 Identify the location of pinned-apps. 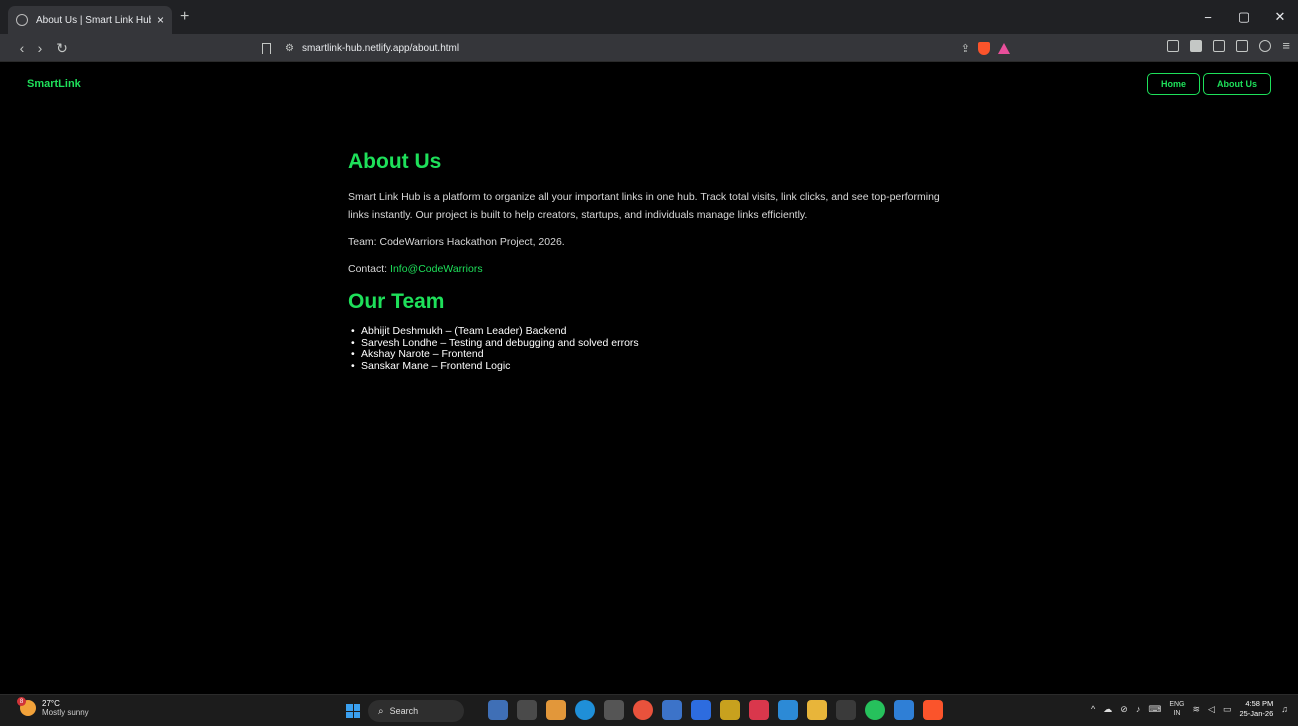
(715, 710).